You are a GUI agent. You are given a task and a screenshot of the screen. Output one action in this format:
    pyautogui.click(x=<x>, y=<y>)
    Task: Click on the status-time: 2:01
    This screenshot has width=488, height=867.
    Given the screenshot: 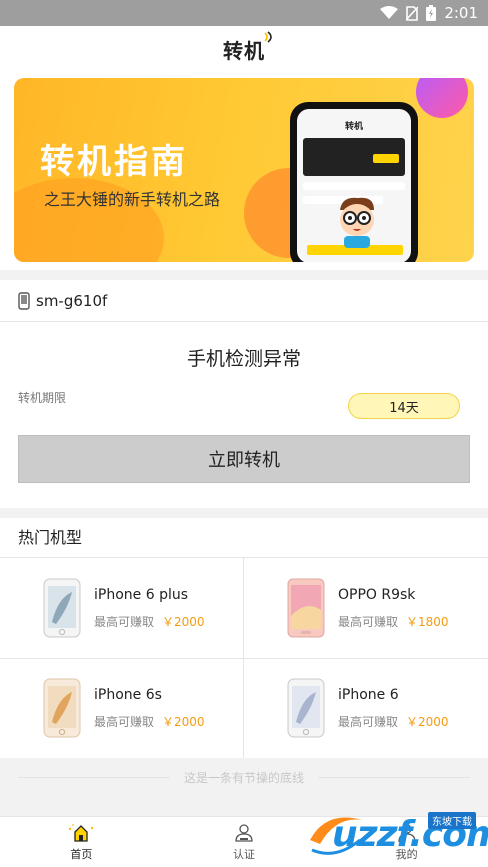 What is the action you would take?
    pyautogui.click(x=461, y=13)
    